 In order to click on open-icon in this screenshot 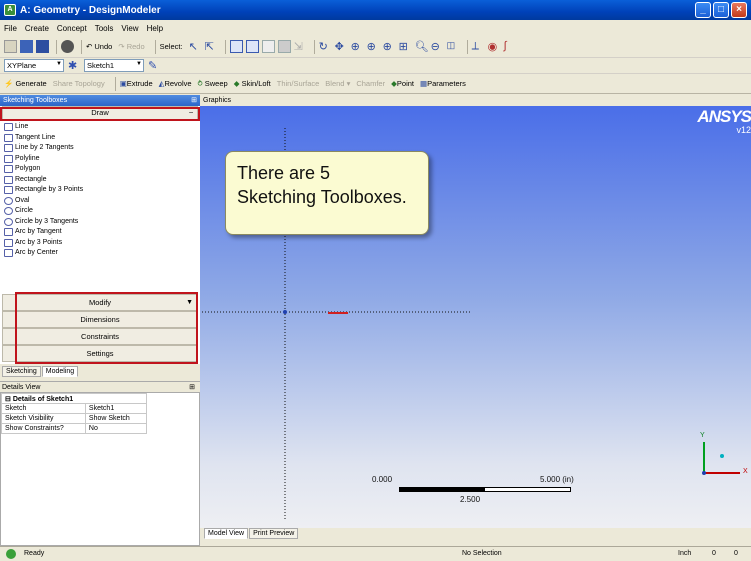, I will do `click(26, 46)`.